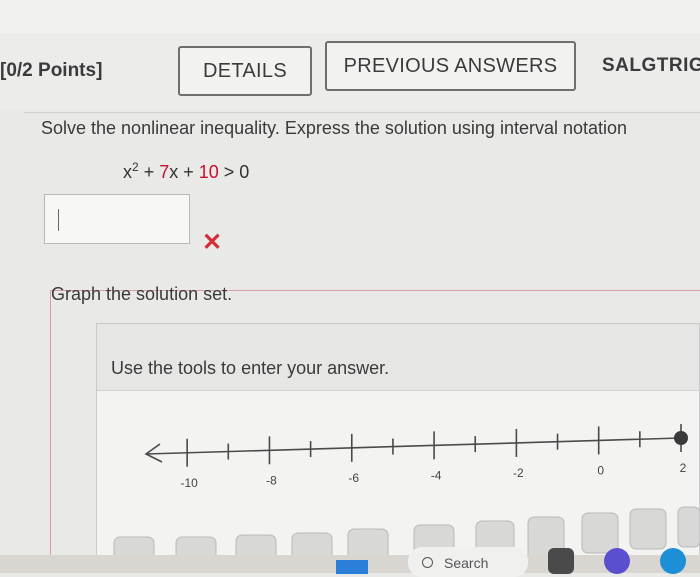 The image size is (700, 577). Describe the element at coordinates (135, 167) in the screenshot. I see `inequality-exponent: 2` at that location.